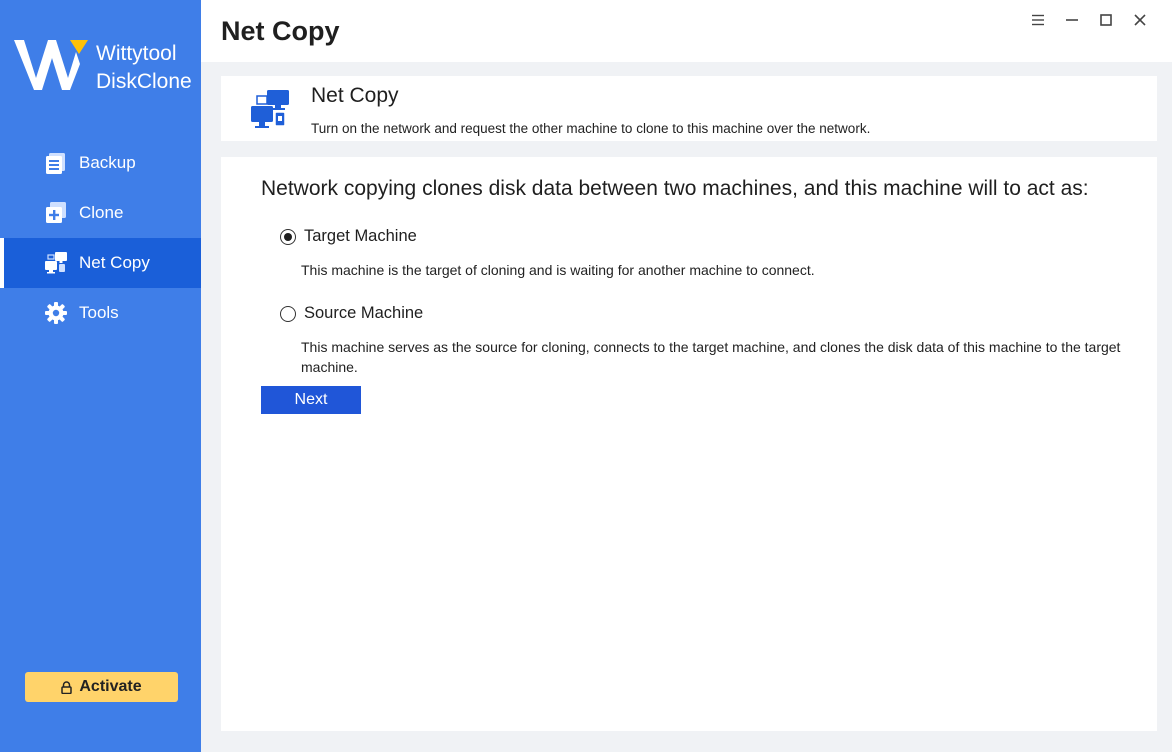 This screenshot has width=1172, height=752. What do you see at coordinates (114, 262) in the screenshot?
I see `sidebar-item-label: Net Copy` at bounding box center [114, 262].